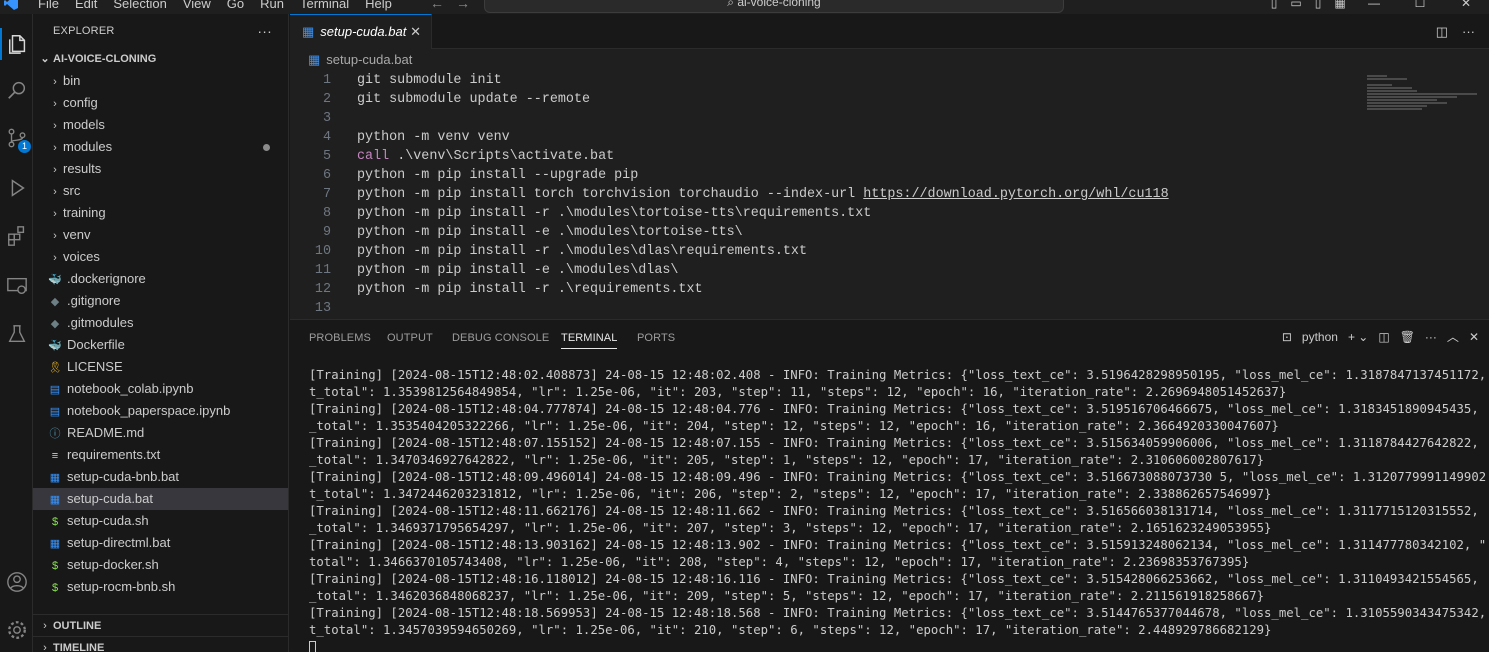 This screenshot has height=652, width=1489. What do you see at coordinates (1453, 336) in the screenshot?
I see `maximize-panel-icon: ︿` at bounding box center [1453, 336].